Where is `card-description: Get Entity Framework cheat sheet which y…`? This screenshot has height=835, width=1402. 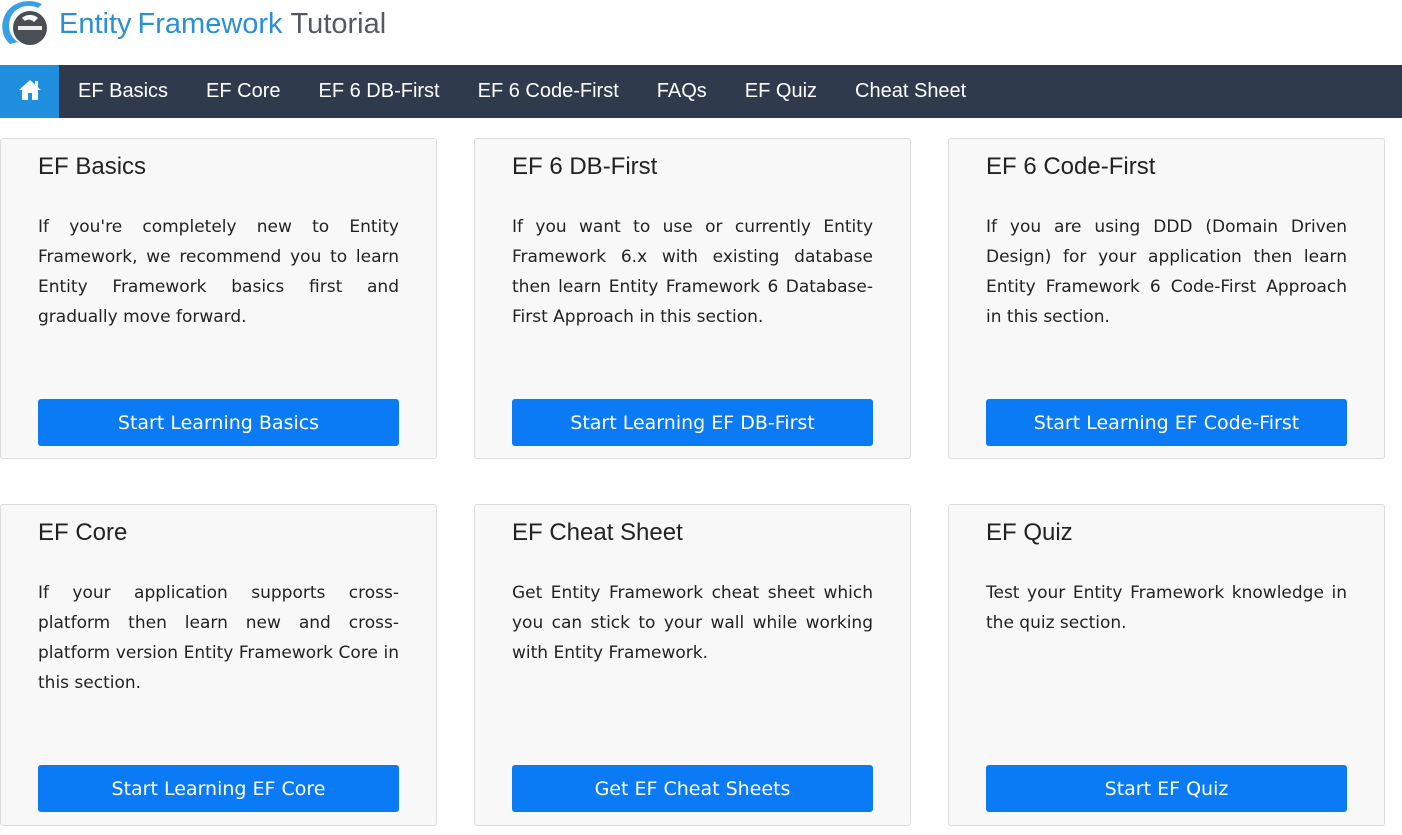
card-description: Get Entity Framework cheat sheet which y… is located at coordinates (692, 623).